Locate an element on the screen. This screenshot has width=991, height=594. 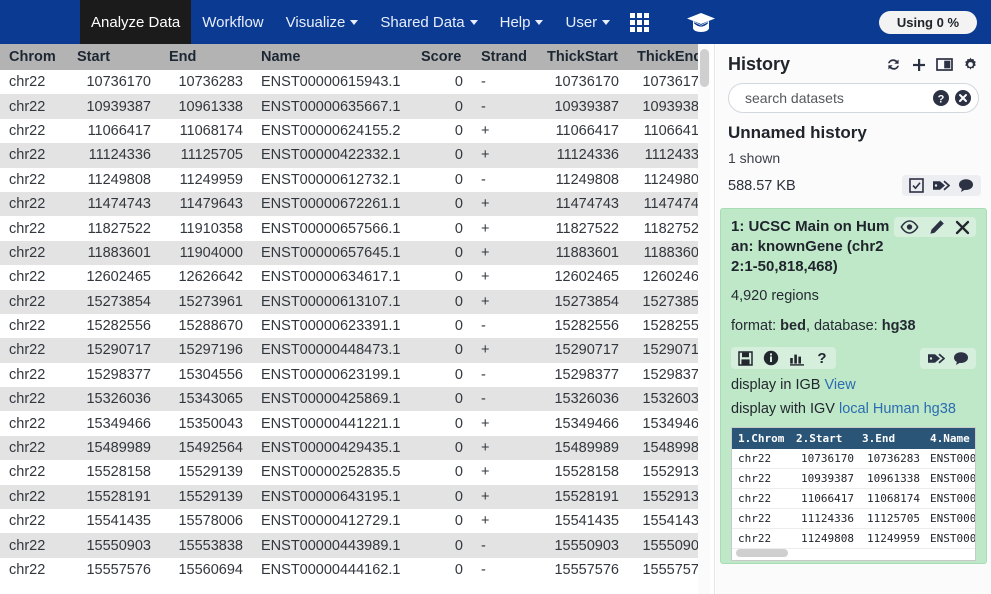
clear-circle-icon is located at coordinates (963, 98).